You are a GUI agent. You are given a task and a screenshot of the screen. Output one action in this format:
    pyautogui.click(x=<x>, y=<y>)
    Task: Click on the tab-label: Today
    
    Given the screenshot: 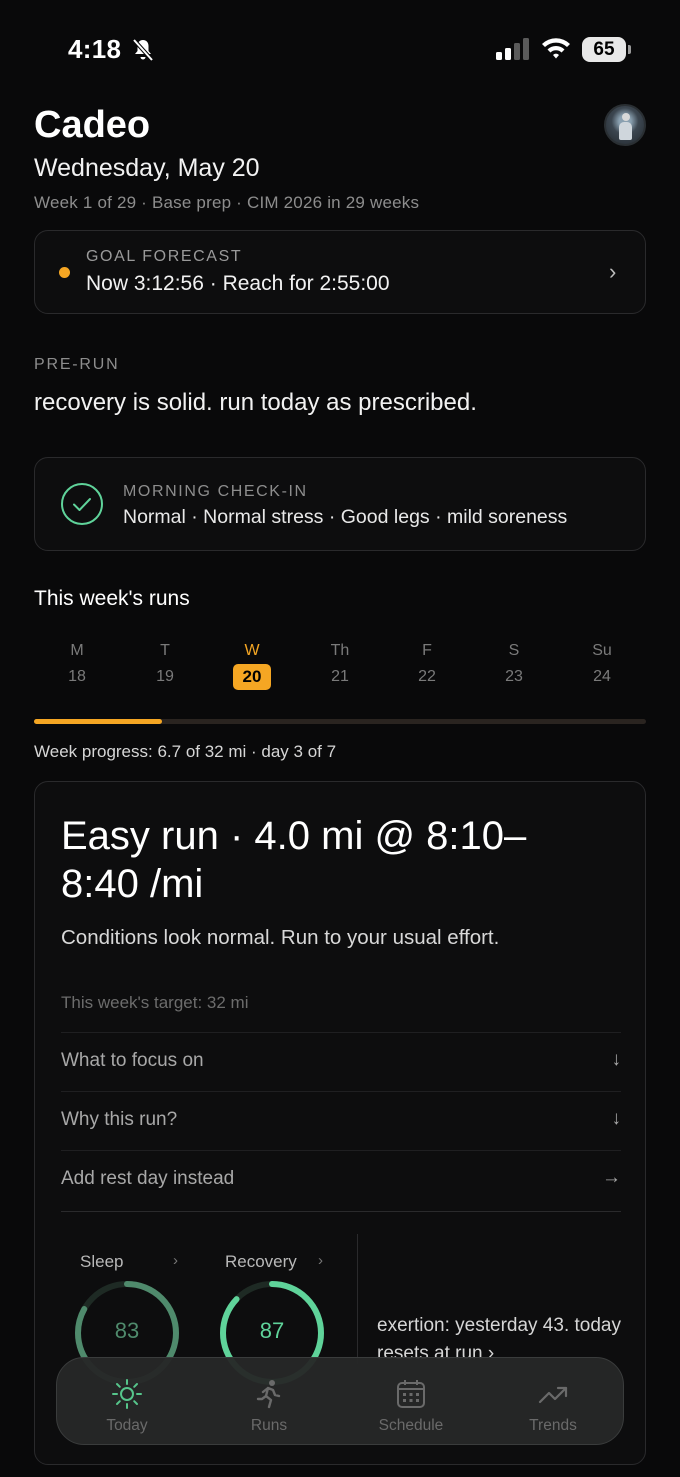 What is the action you would take?
    pyautogui.click(x=127, y=1425)
    